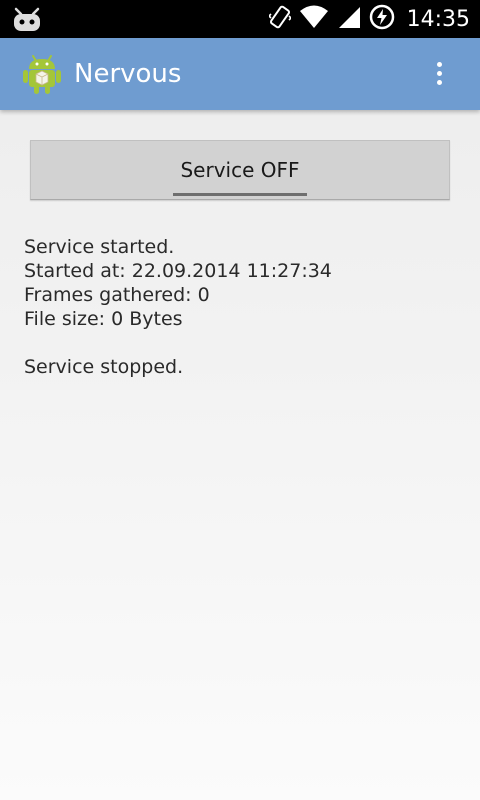 This screenshot has height=800, width=480. Describe the element at coordinates (117, 295) in the screenshot. I see `log-line: Frames gathered: 0` at that location.